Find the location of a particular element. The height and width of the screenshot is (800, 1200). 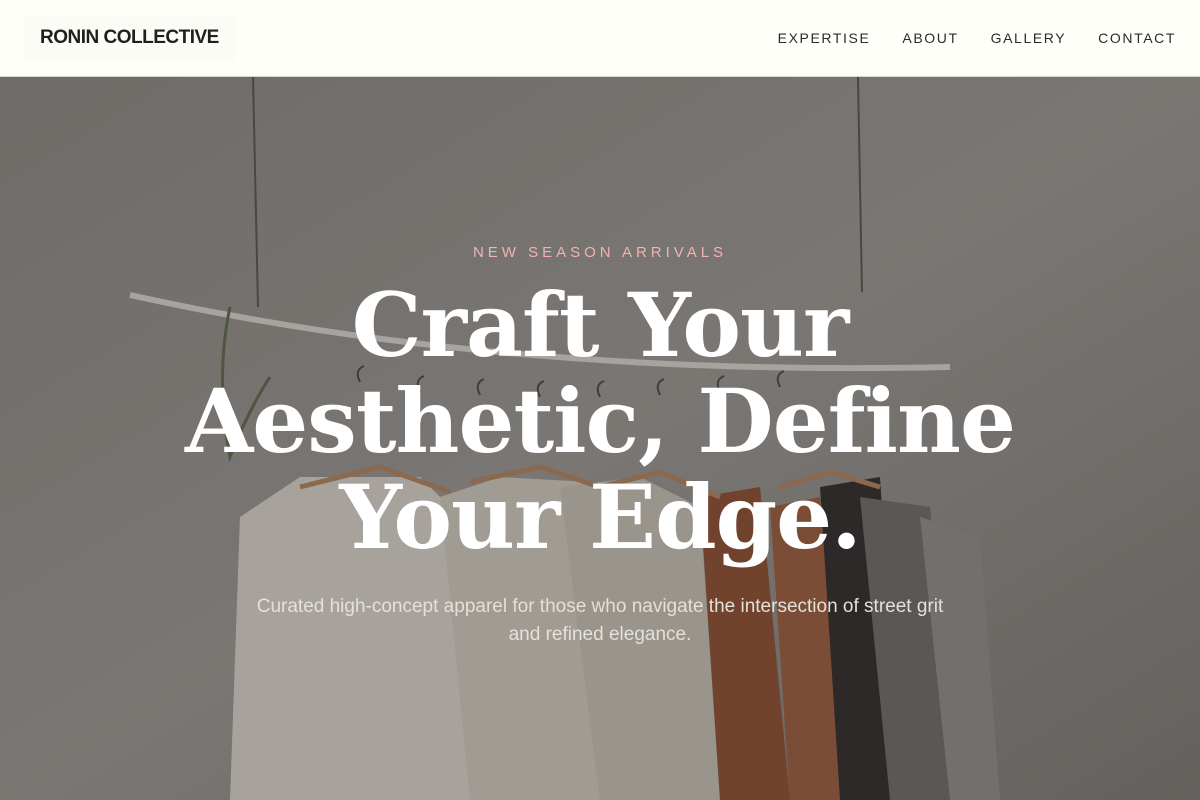

logo-link: RONIN COLLECTIVE is located at coordinates (129, 38).